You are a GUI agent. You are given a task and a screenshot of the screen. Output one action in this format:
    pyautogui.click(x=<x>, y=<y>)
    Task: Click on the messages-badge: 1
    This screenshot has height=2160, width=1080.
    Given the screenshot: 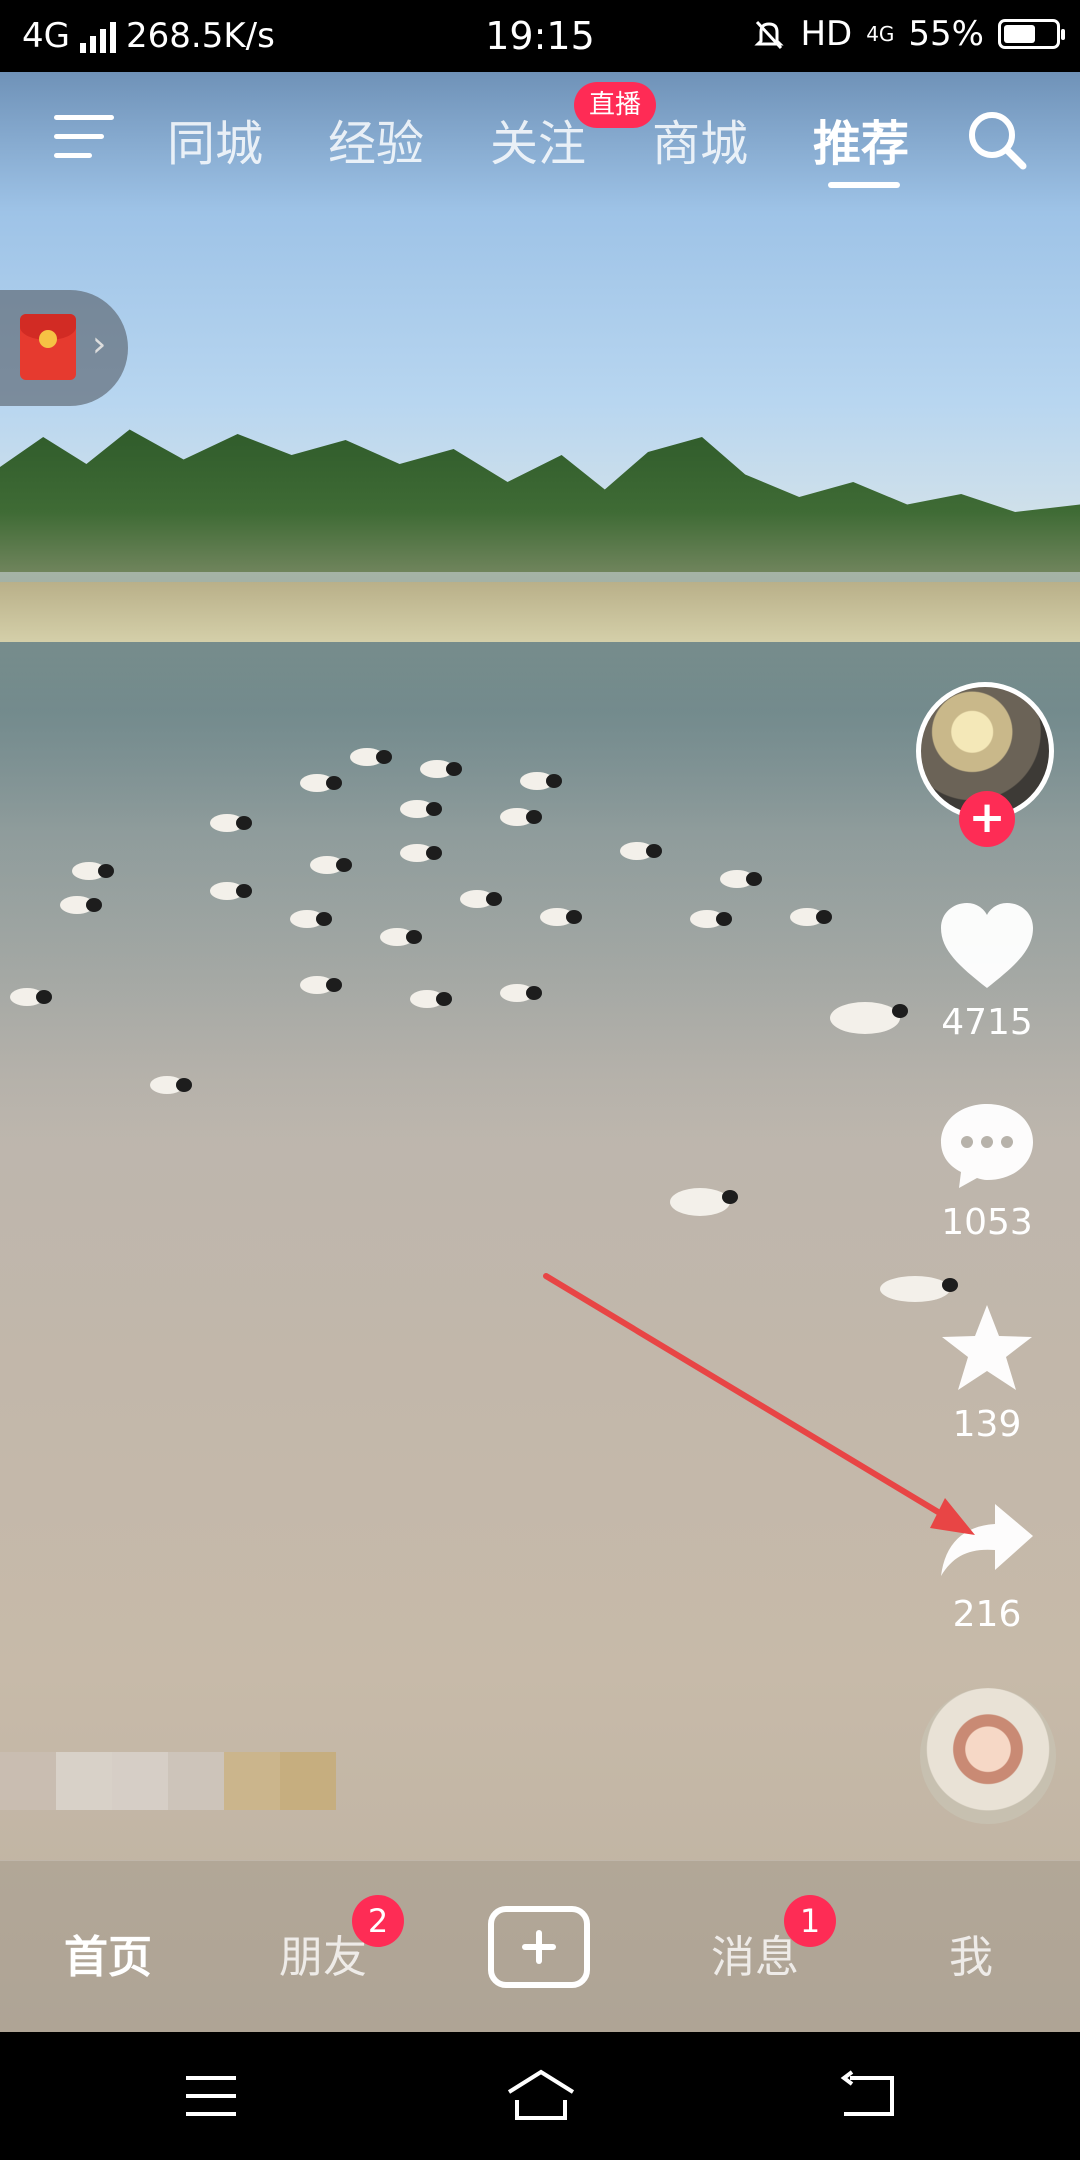 What is the action you would take?
    pyautogui.click(x=810, y=1921)
    